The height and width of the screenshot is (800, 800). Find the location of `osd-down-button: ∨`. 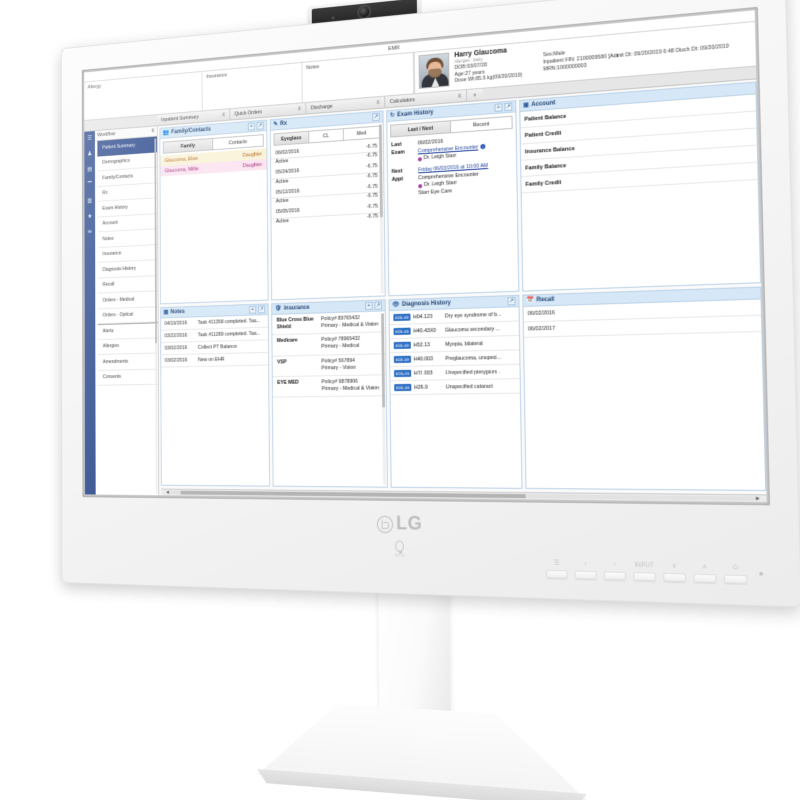

osd-down-button: ∨ is located at coordinates (674, 573).